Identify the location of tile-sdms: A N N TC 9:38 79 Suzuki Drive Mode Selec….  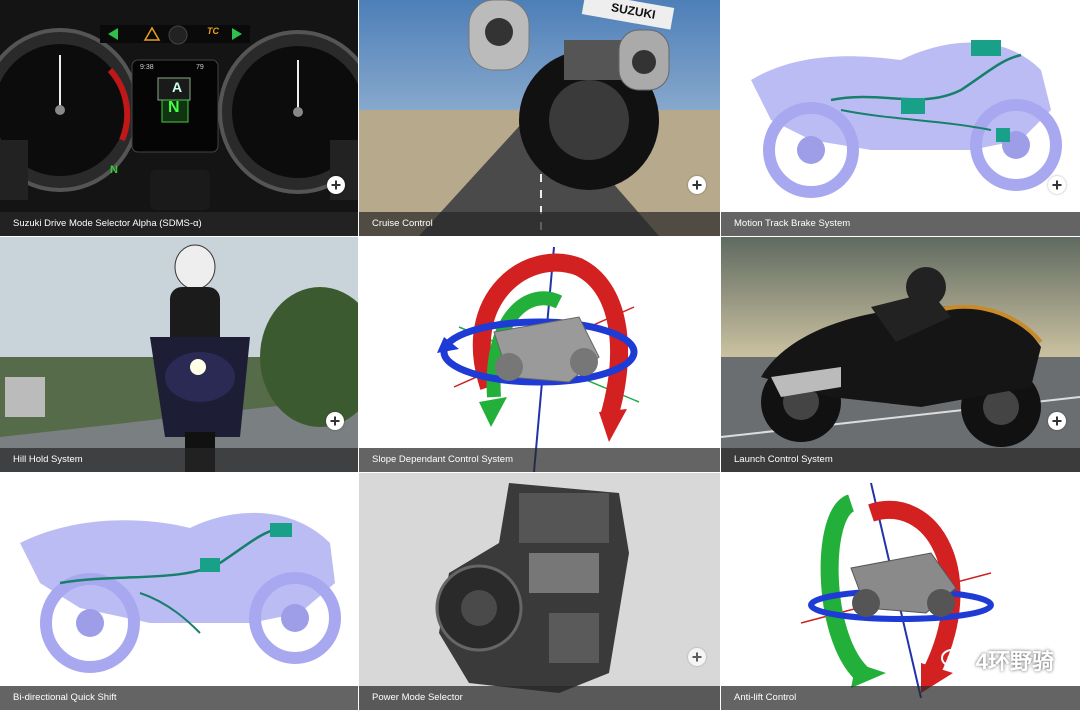
(179, 118).